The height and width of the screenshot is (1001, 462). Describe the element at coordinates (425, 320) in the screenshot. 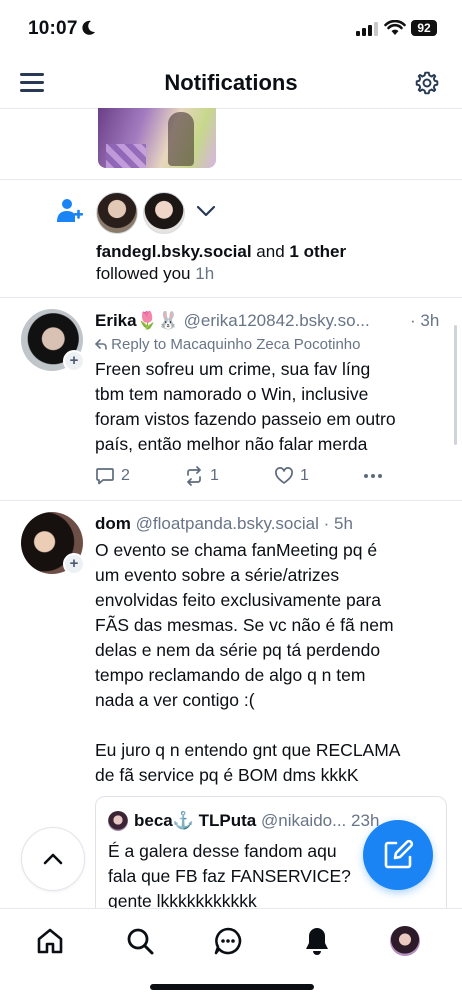

I see `timestamp: · 3h` at that location.